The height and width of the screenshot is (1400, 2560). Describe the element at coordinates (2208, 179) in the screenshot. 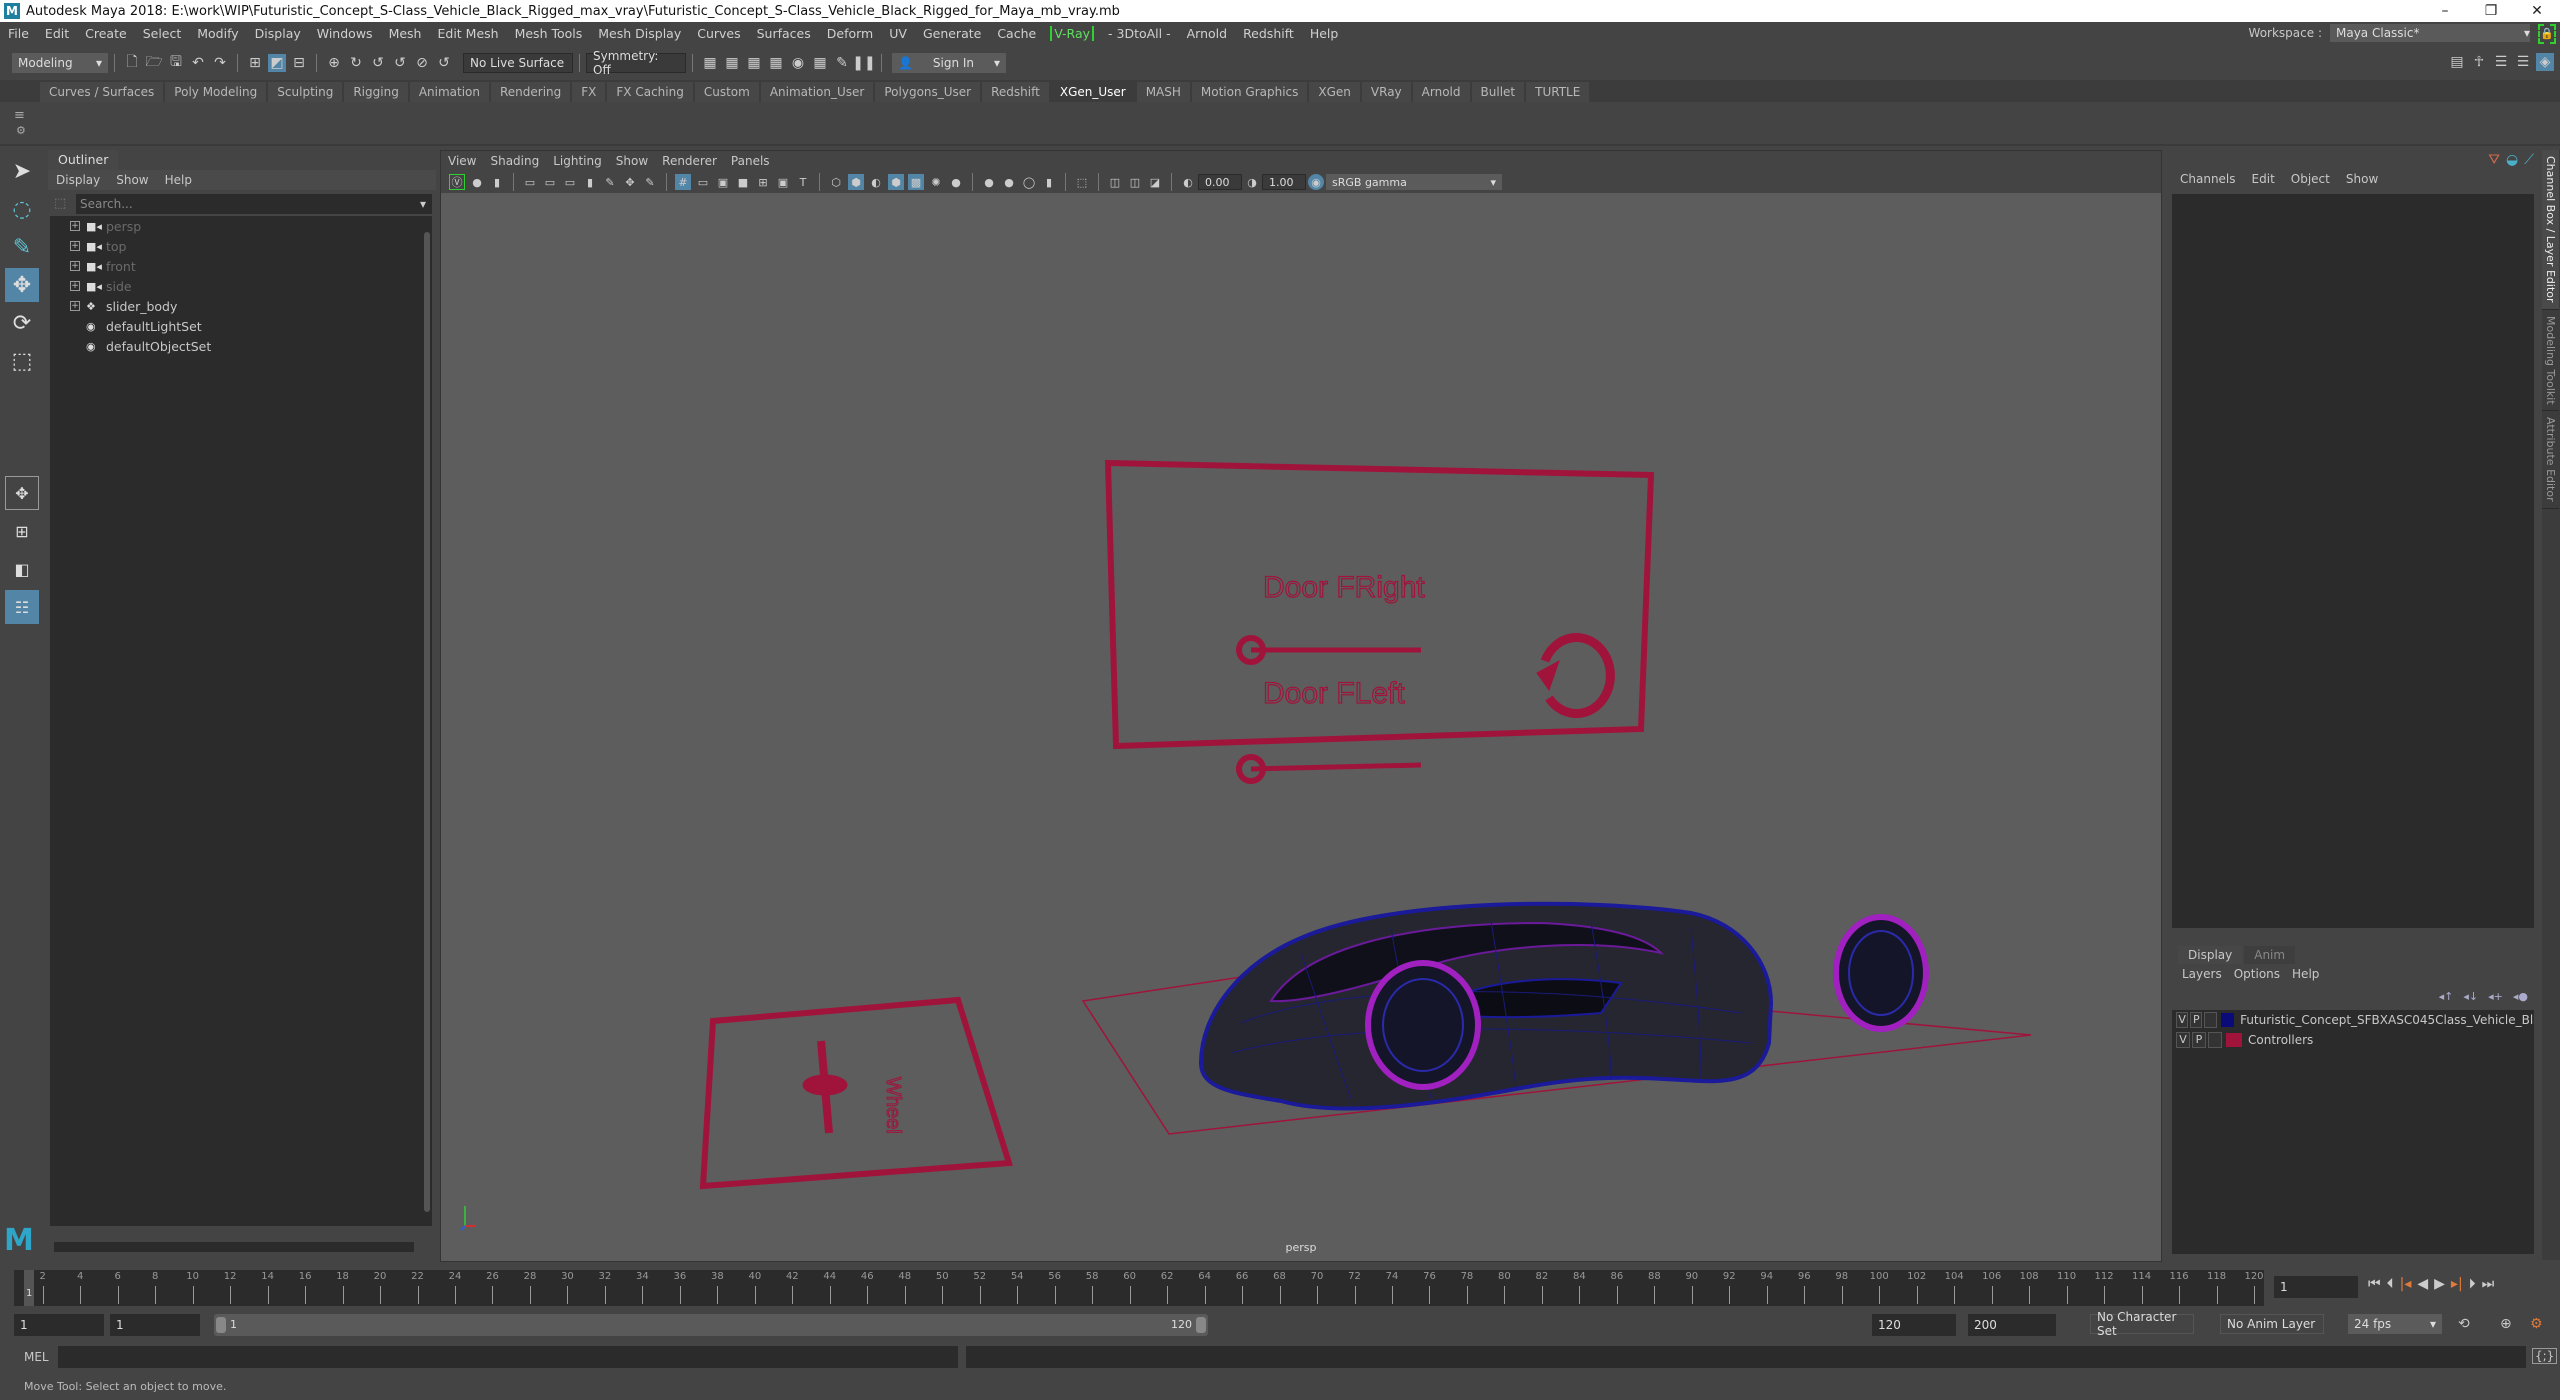

I see `channels-menu: Channels` at that location.